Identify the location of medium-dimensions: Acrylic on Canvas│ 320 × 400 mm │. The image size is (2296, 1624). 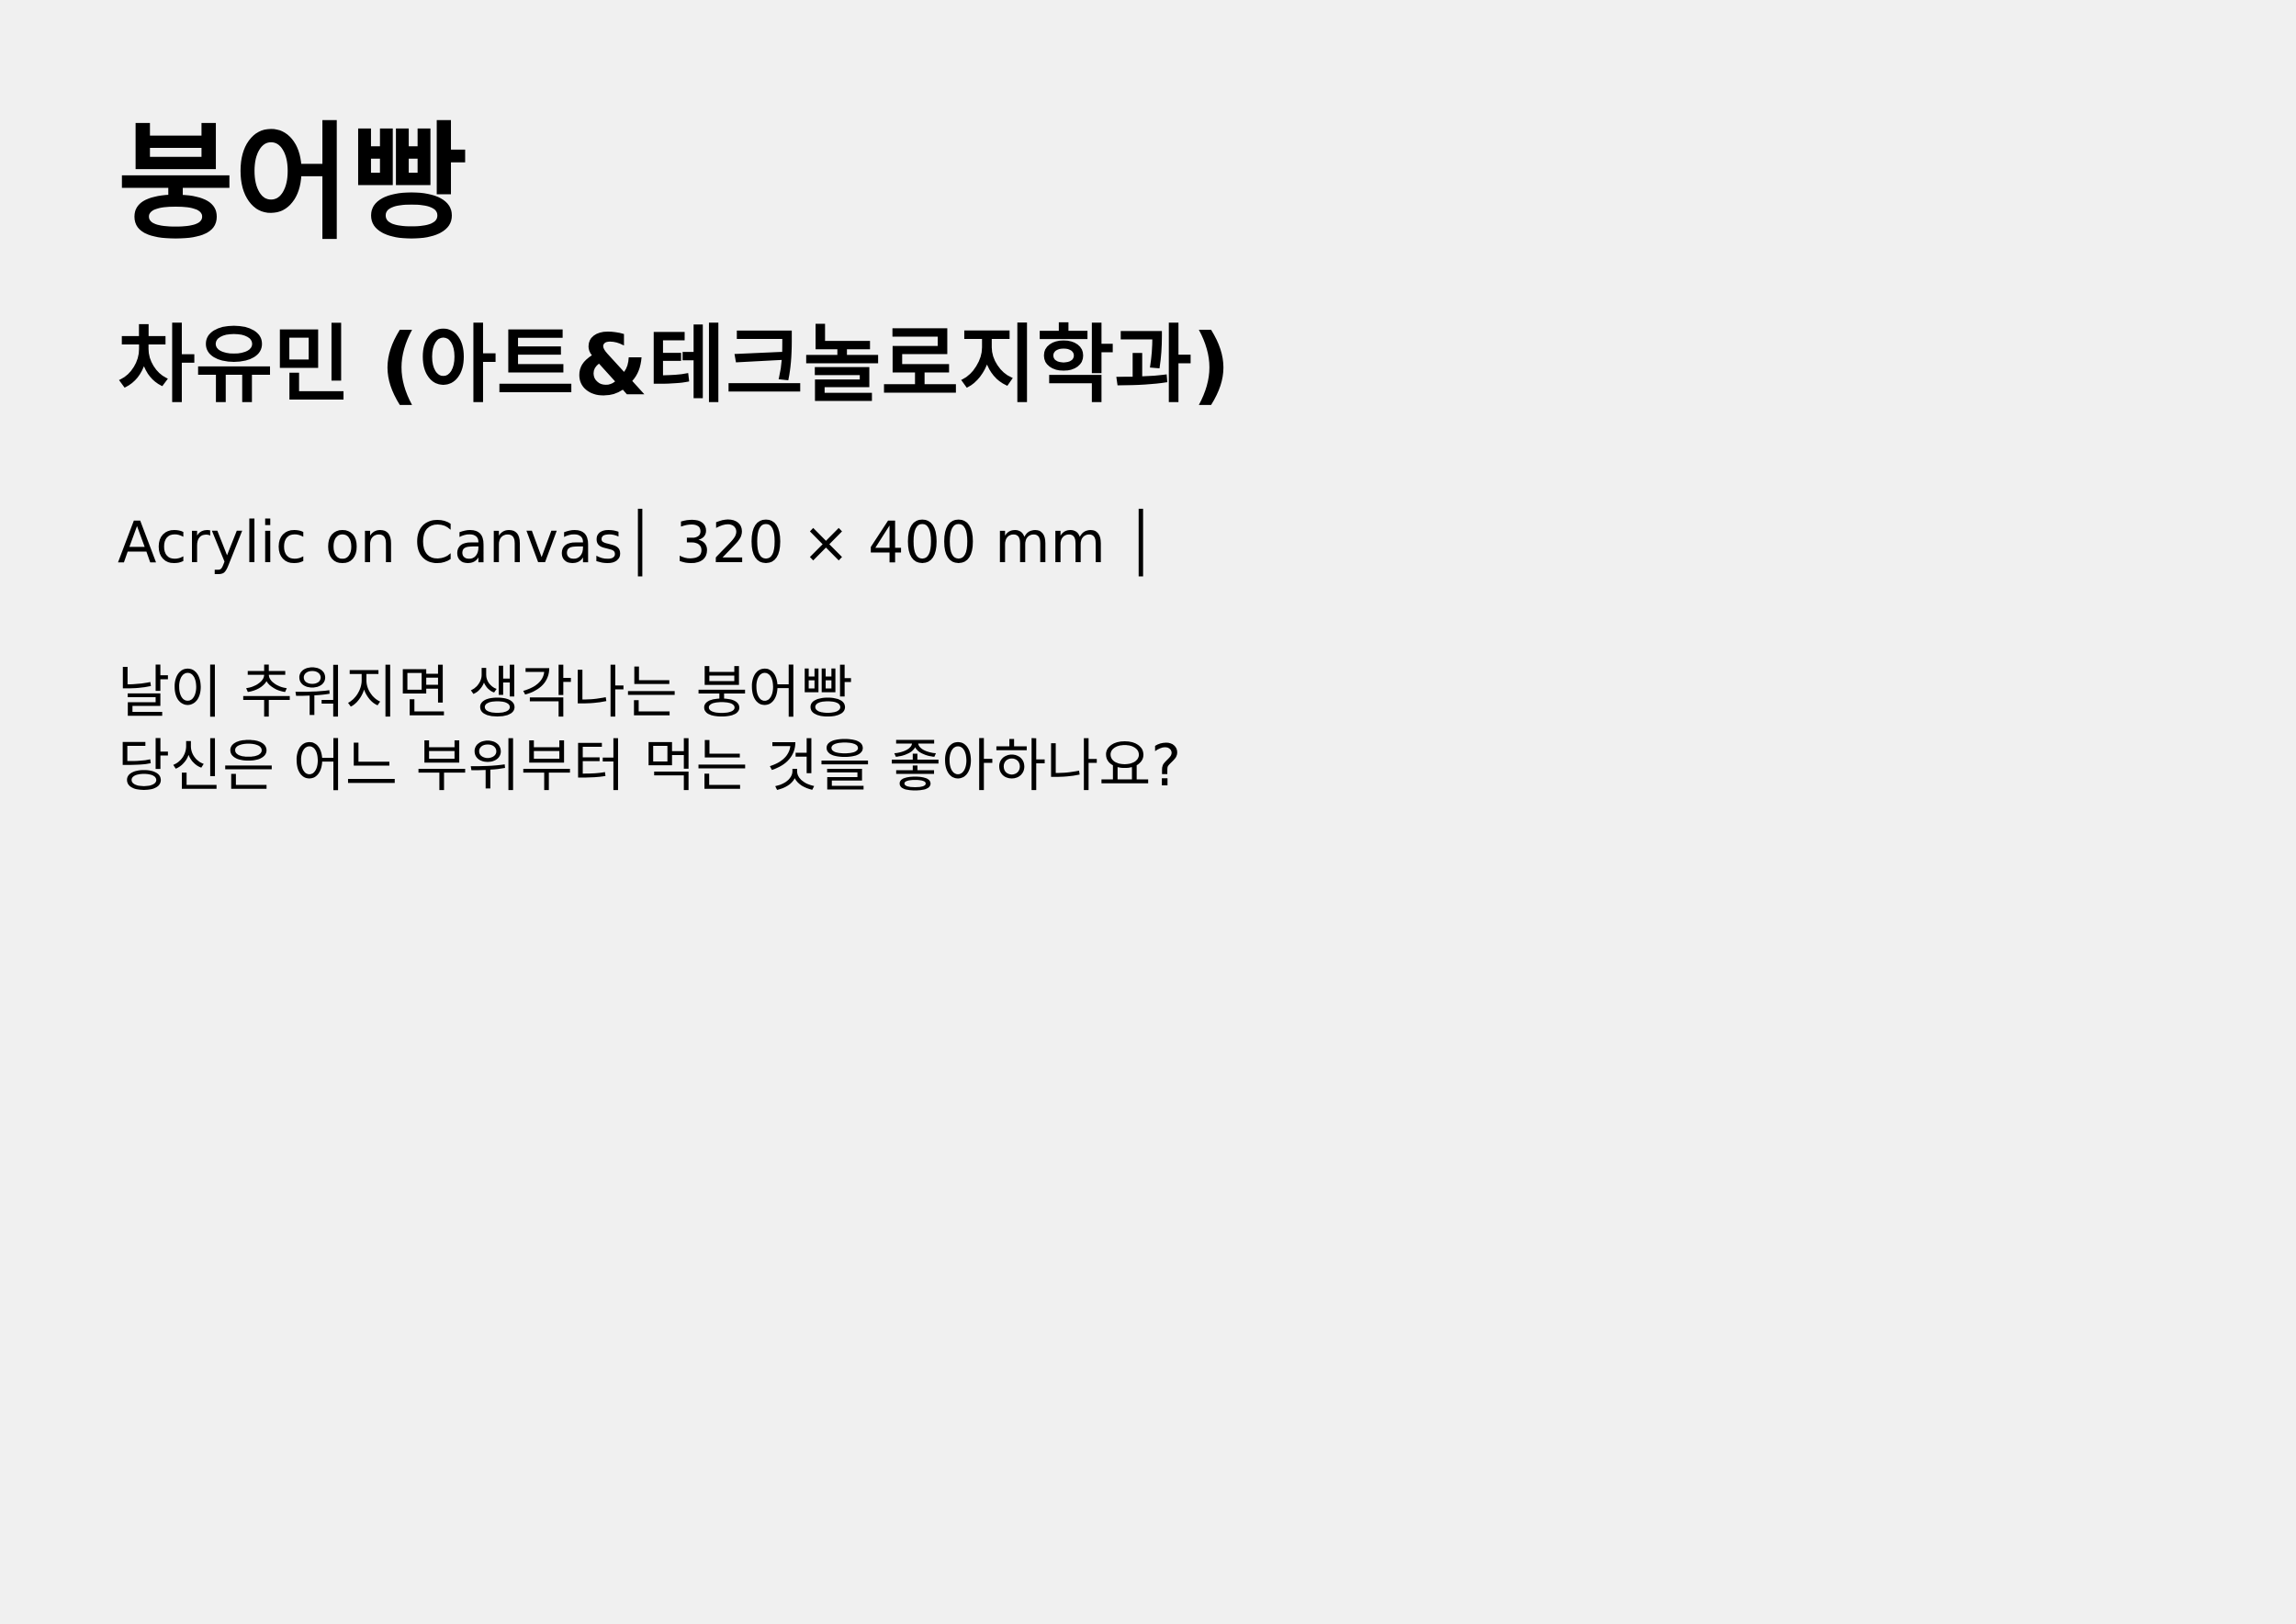
(638, 542).